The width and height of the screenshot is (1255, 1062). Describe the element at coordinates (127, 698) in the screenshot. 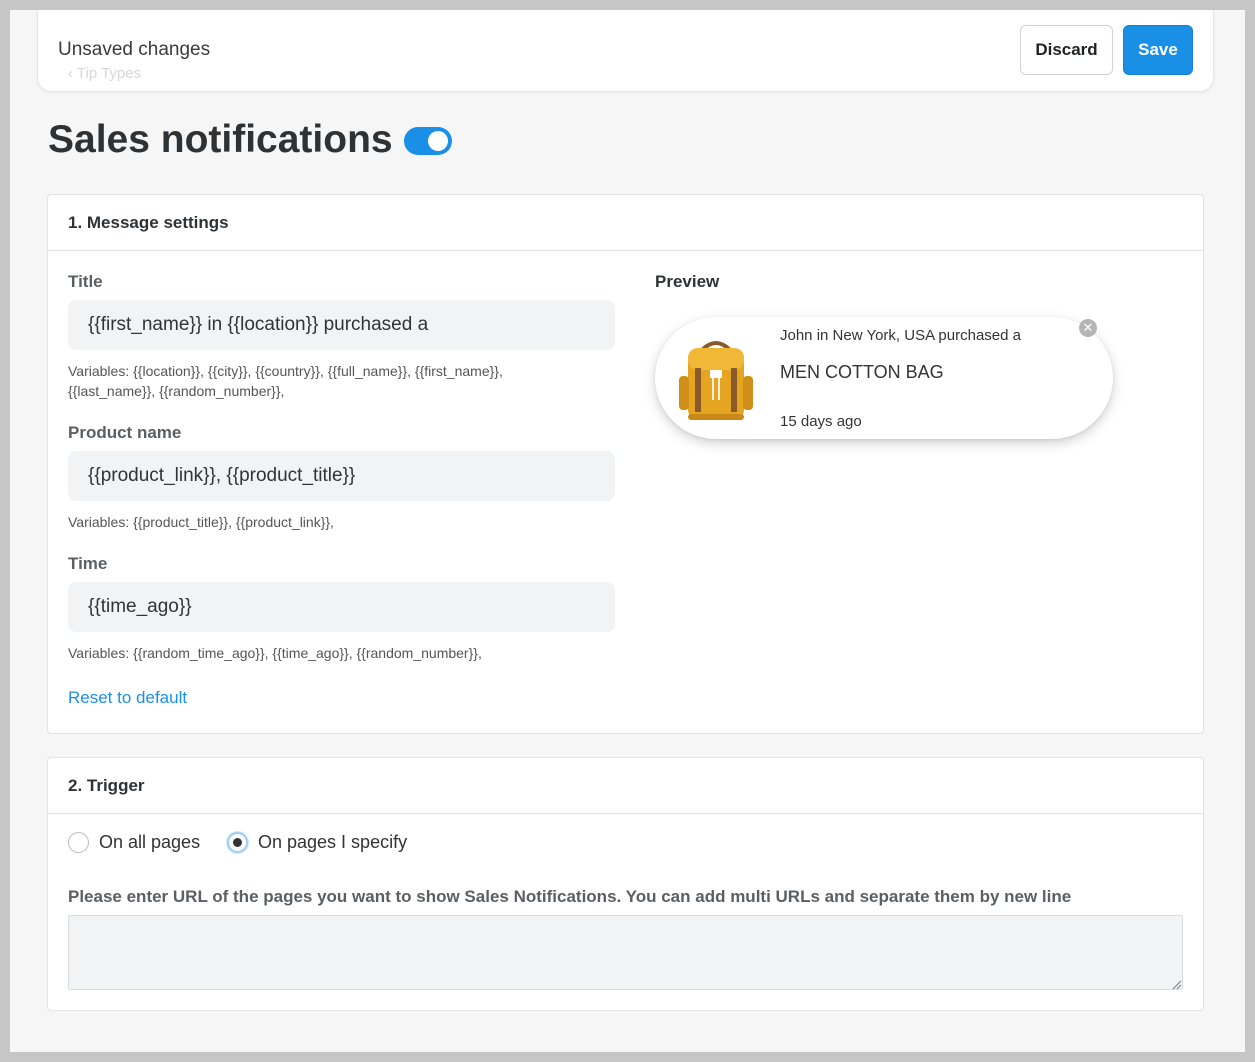

I see `reset-to-default-link: Reset to default` at that location.